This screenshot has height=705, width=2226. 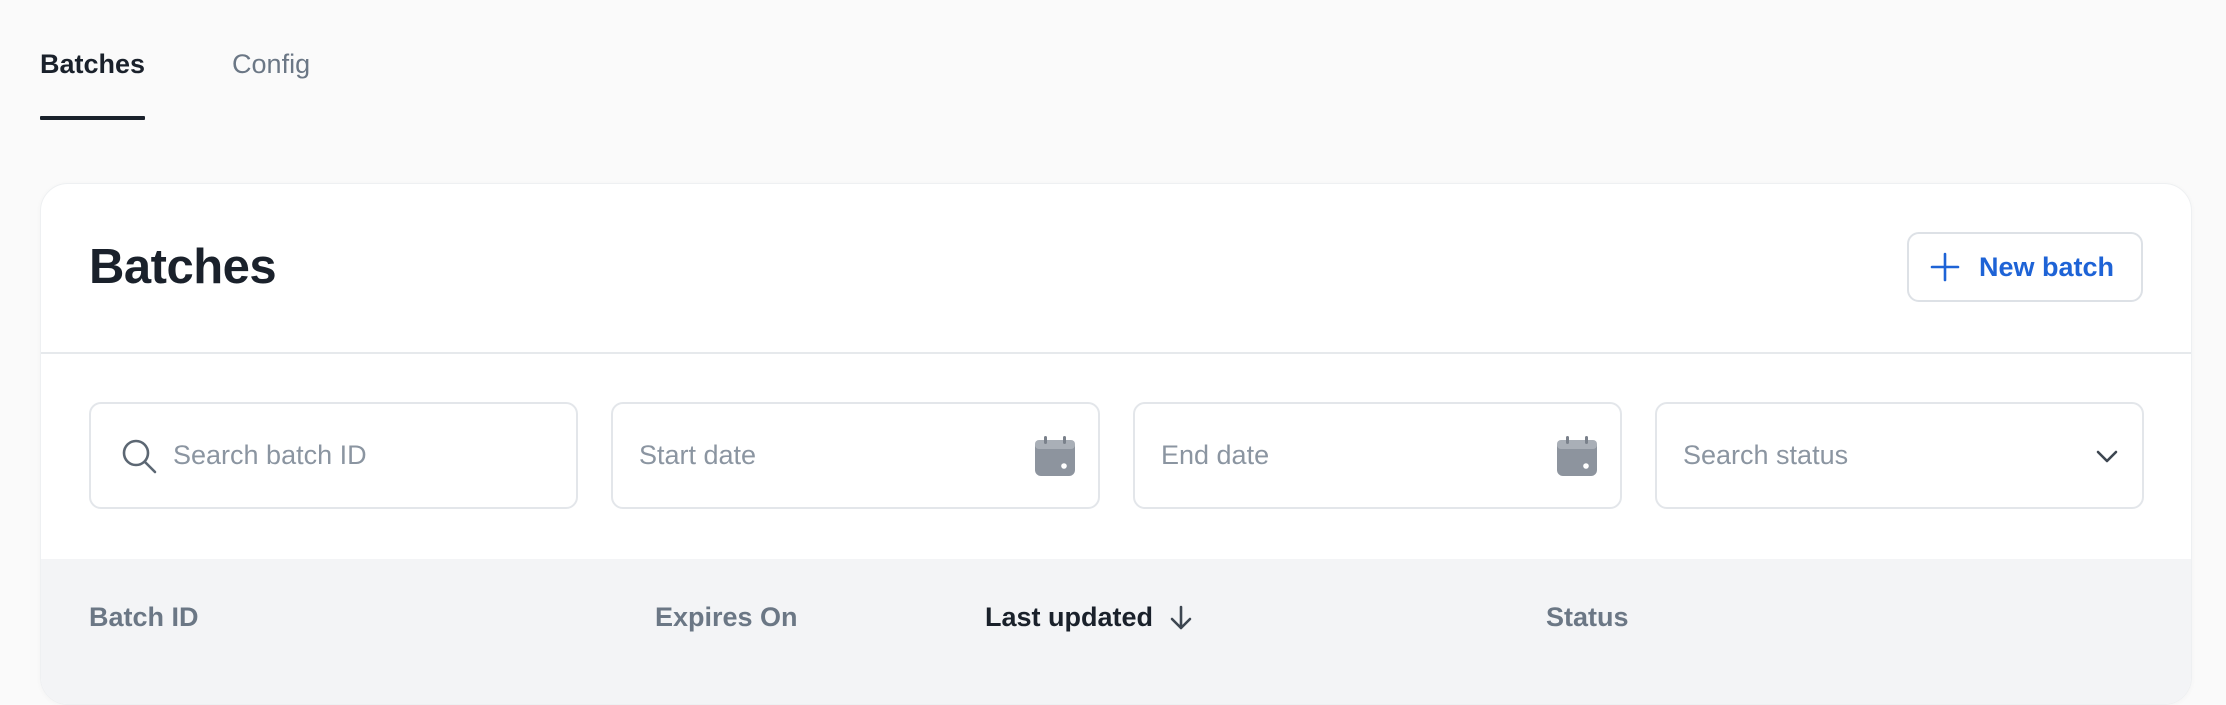 I want to click on chevron-down-icon, so click(x=2107, y=456).